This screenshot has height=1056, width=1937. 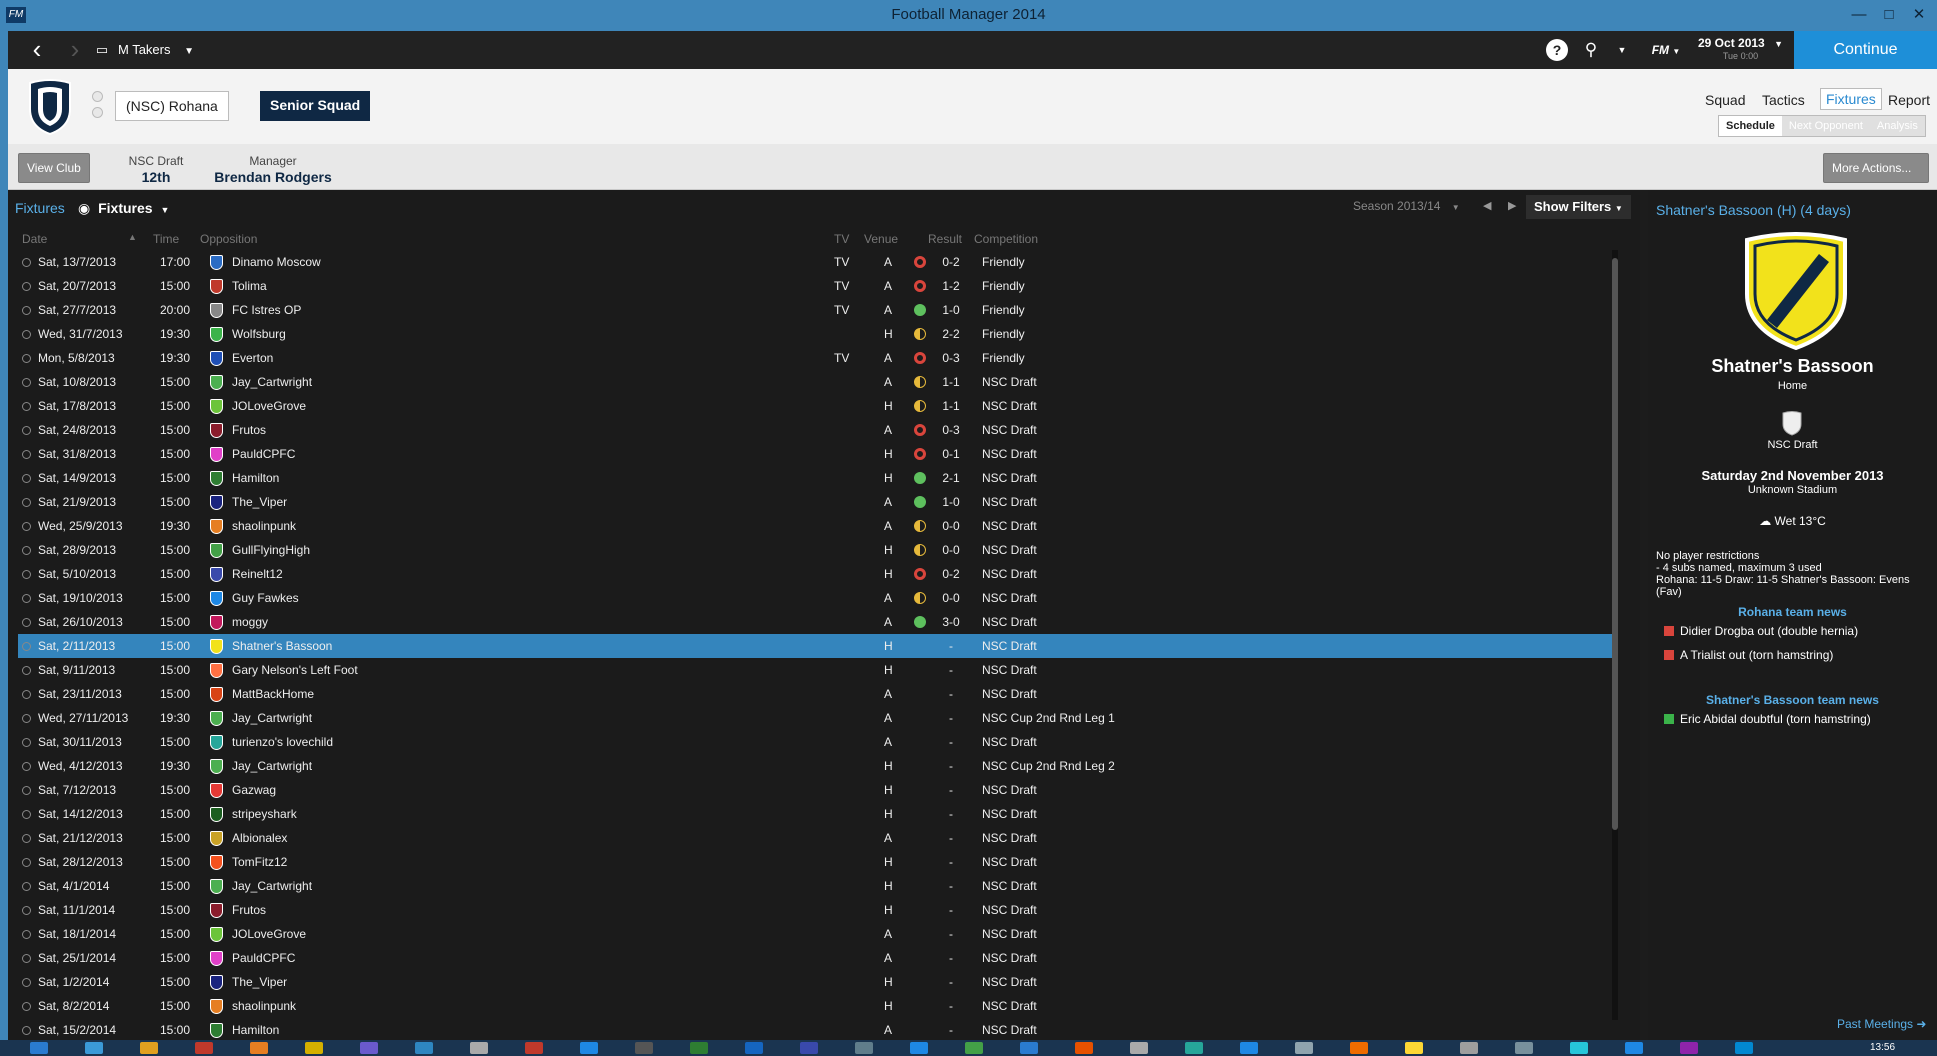 I want to click on back-icon: ‹, so click(x=37, y=50).